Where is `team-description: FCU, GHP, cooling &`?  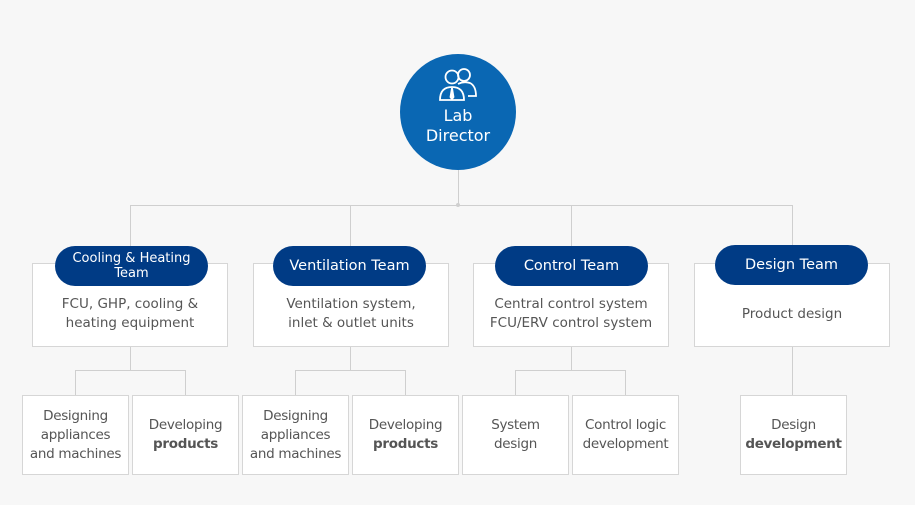
team-description: FCU, GHP, cooling & is located at coordinates (130, 304).